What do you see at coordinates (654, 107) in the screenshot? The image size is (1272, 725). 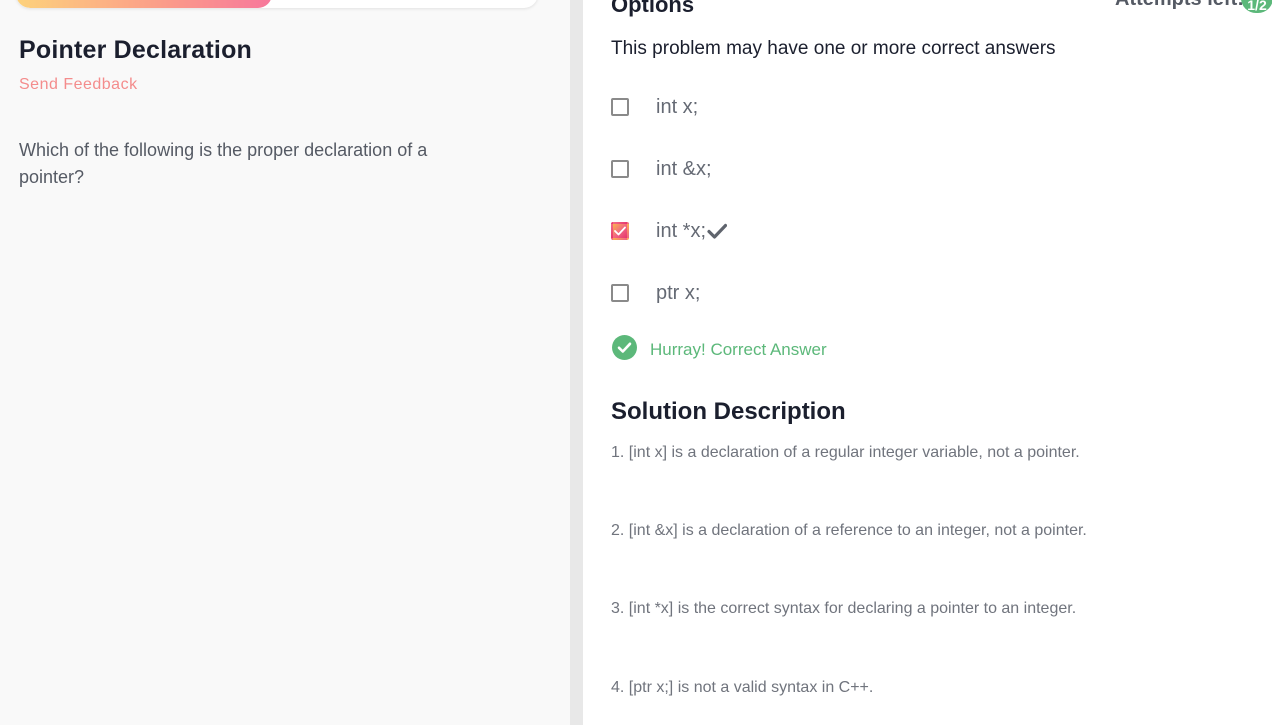 I see `option-1: int x;` at bounding box center [654, 107].